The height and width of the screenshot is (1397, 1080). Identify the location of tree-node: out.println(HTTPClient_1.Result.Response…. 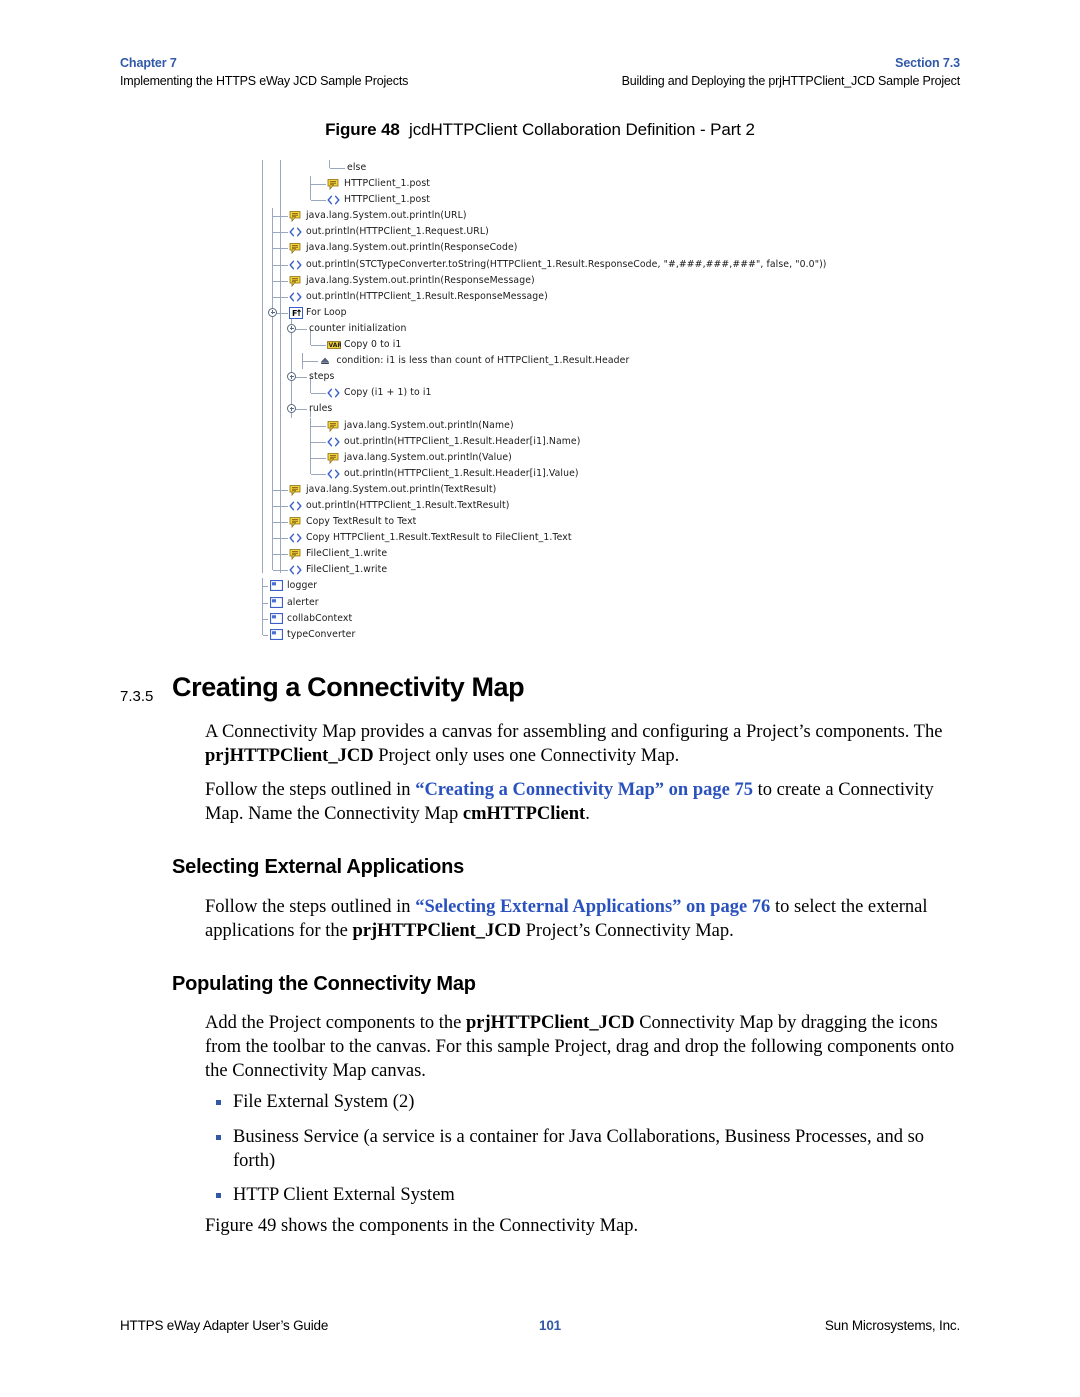
(622, 296).